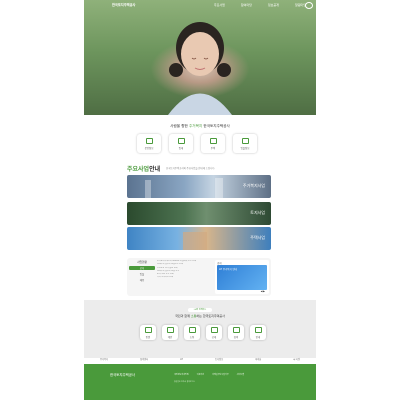 This screenshot has width=400, height=400. I want to click on search-icon, so click(309, 5).